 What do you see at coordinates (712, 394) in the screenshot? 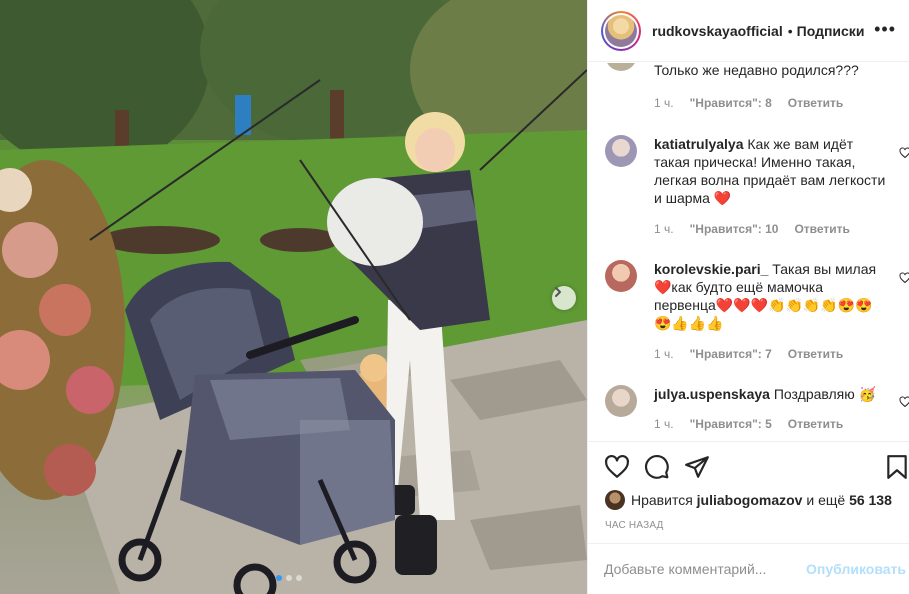
I see `commenter-username: julya.uspenskaya` at bounding box center [712, 394].